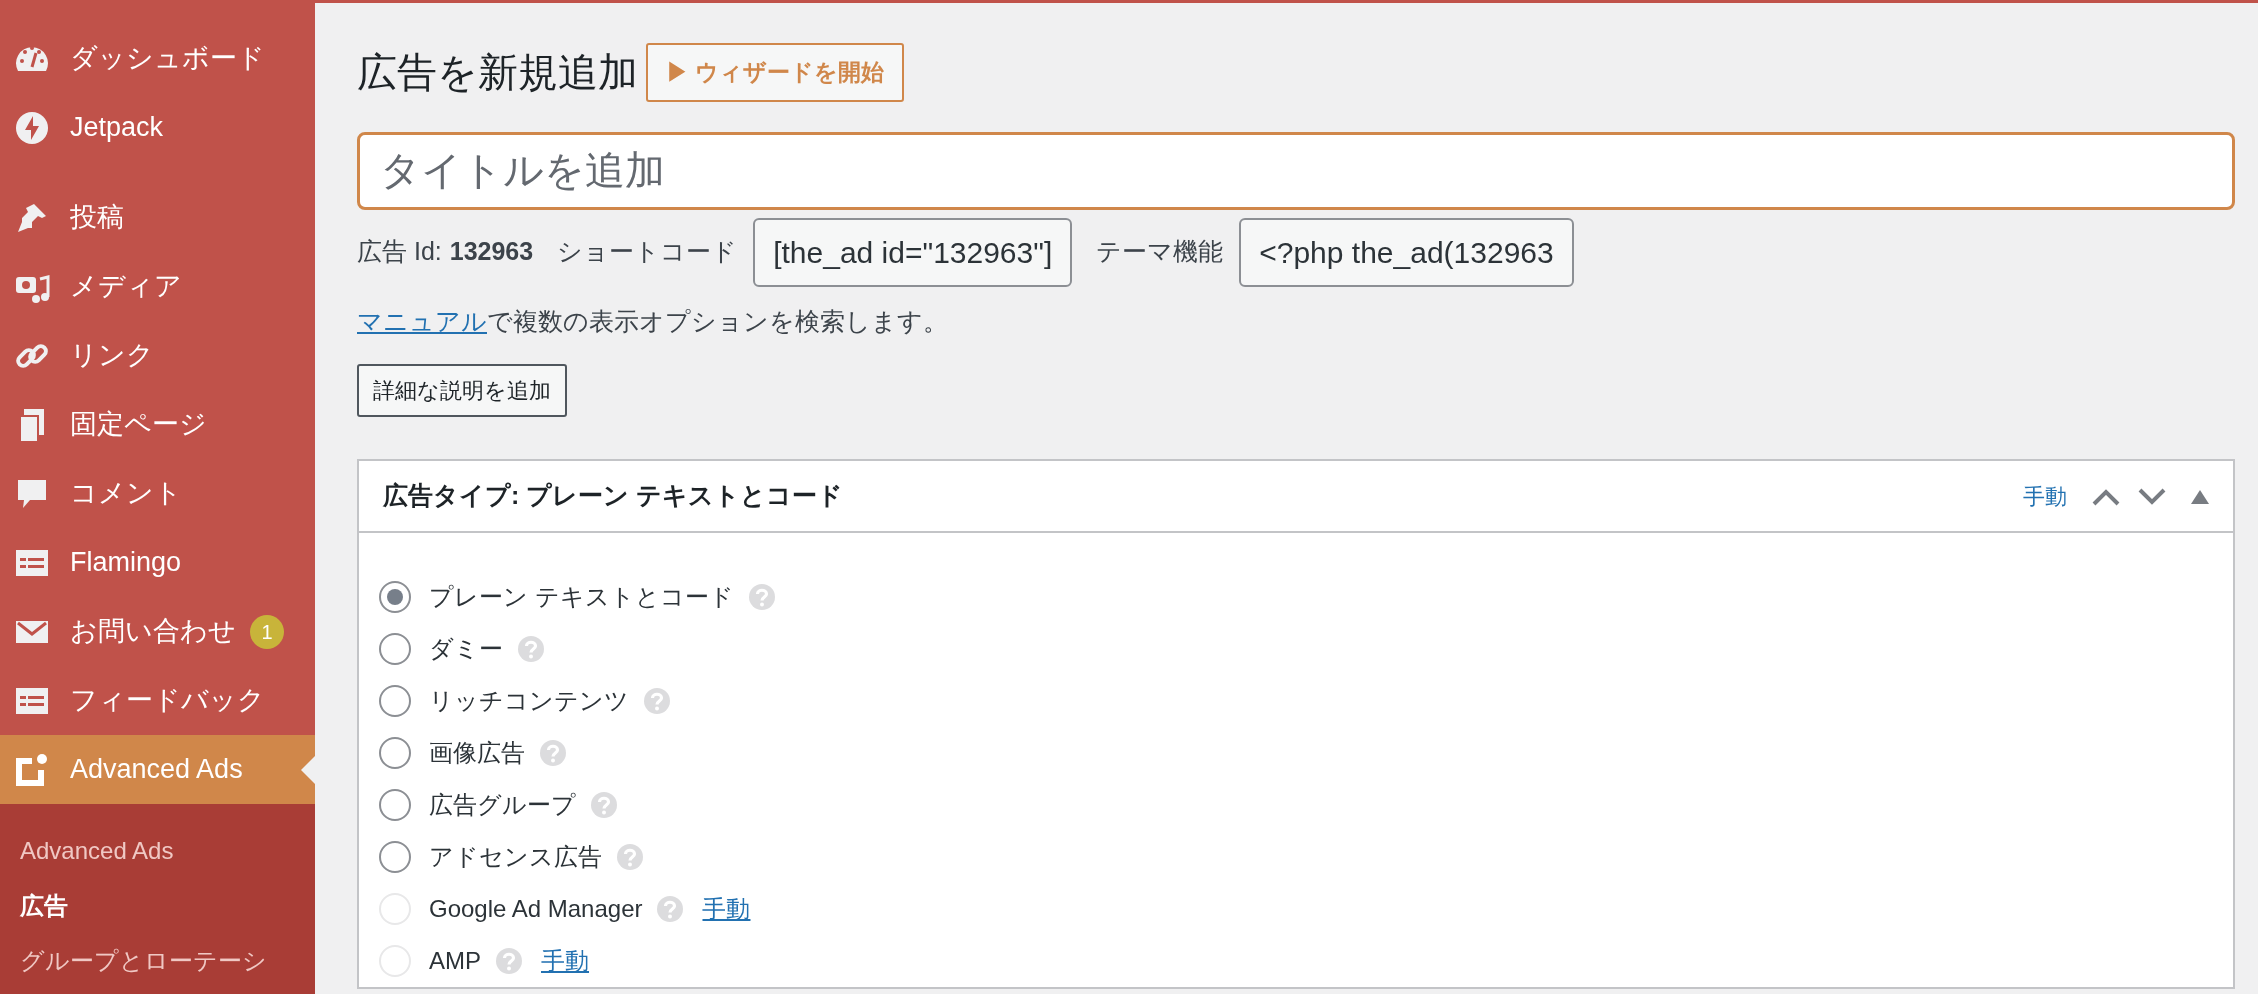 The height and width of the screenshot is (994, 2258). What do you see at coordinates (157, 700) in the screenshot?
I see `sidebar-item: フィードバック` at bounding box center [157, 700].